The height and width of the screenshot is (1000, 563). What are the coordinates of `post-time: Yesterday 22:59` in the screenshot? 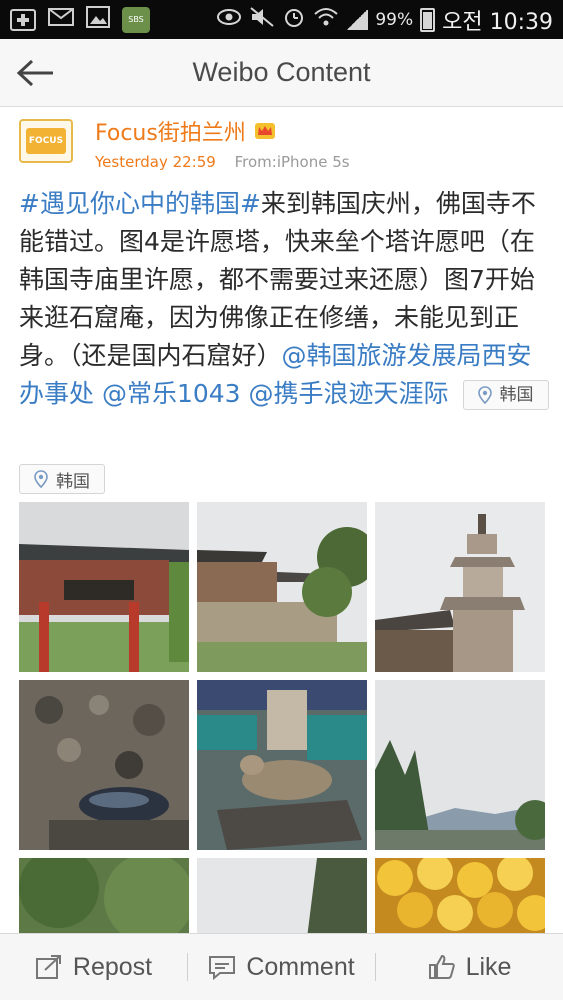 It's located at (155, 162).